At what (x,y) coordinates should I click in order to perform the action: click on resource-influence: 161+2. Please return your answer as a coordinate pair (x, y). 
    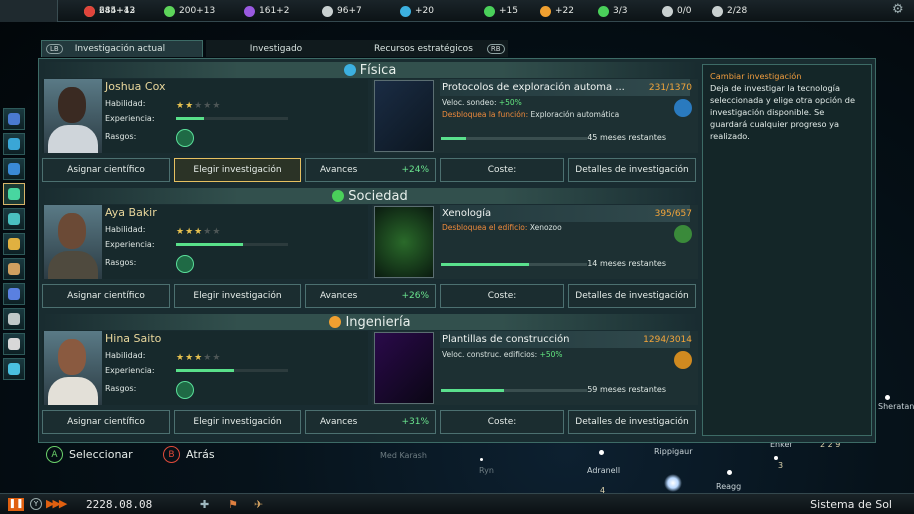
    Looking at the image, I should click on (266, 11).